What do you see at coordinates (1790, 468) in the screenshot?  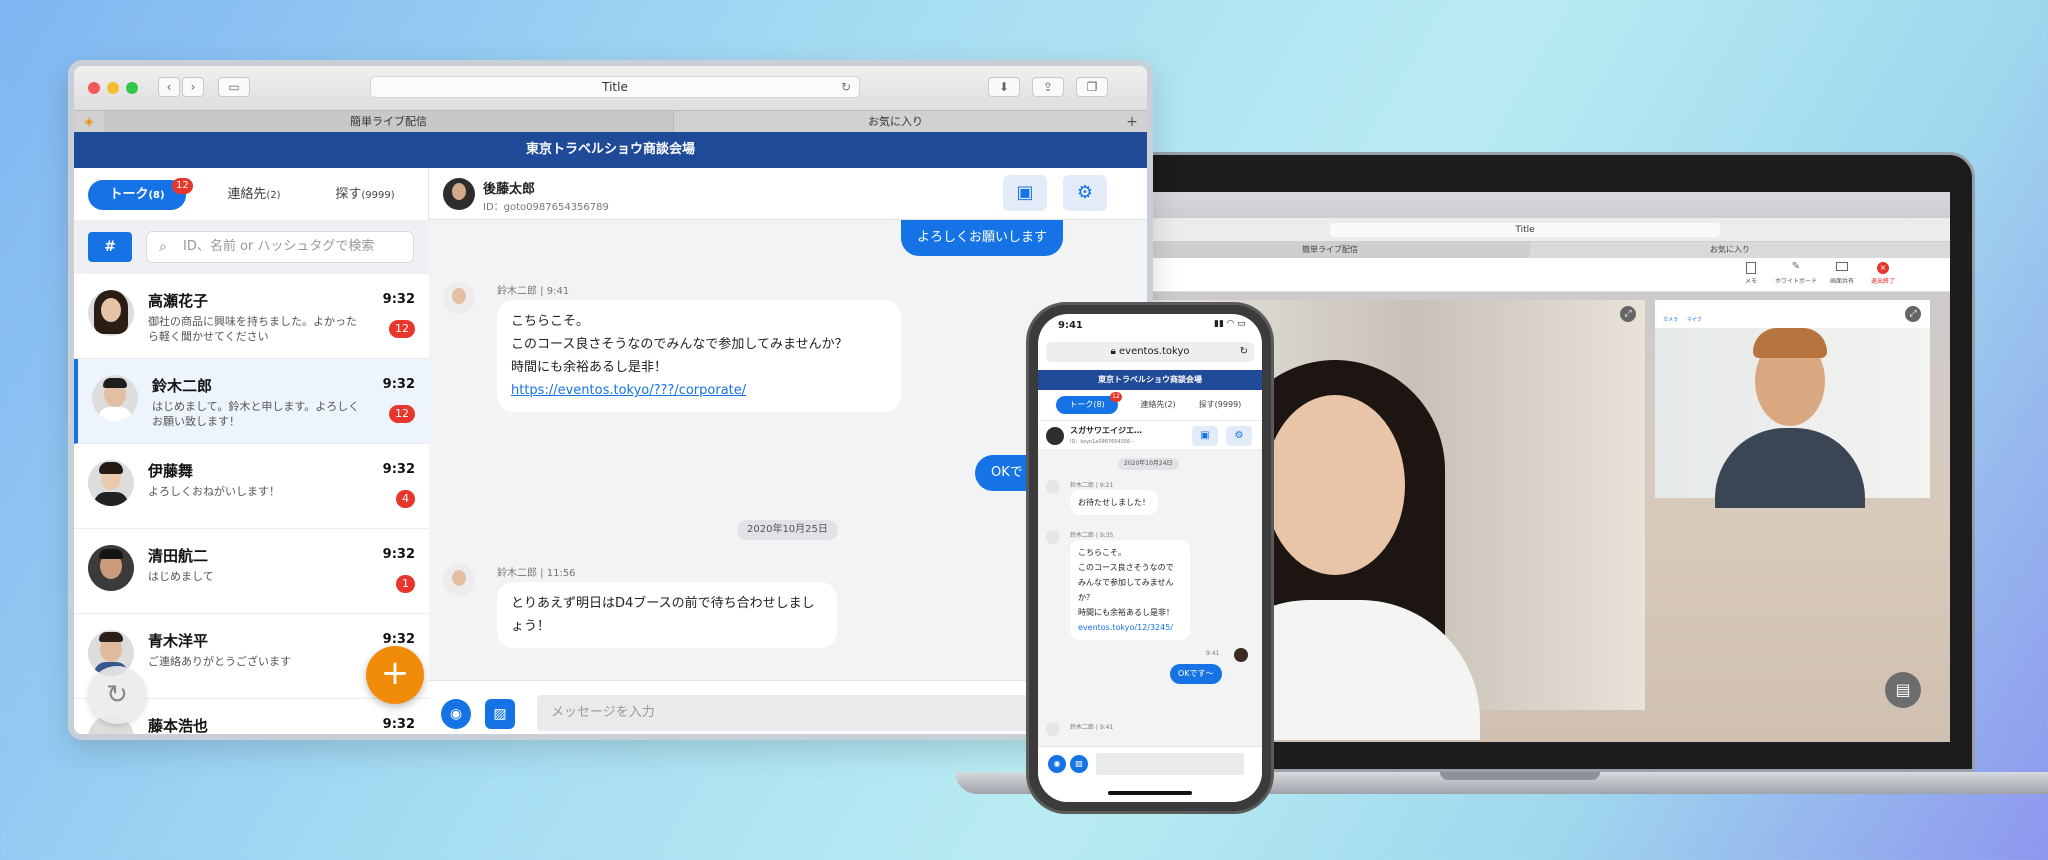 I see `participant-shirt` at bounding box center [1790, 468].